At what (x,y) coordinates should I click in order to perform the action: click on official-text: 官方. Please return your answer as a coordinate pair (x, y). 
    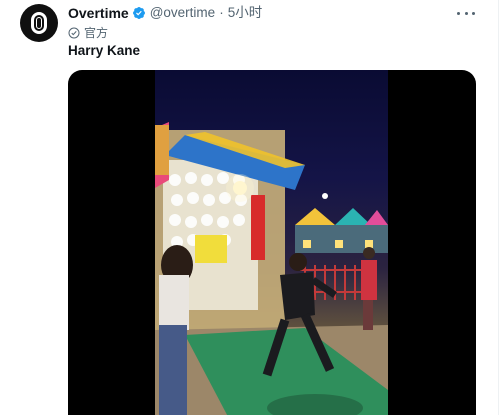
    Looking at the image, I should click on (96, 33).